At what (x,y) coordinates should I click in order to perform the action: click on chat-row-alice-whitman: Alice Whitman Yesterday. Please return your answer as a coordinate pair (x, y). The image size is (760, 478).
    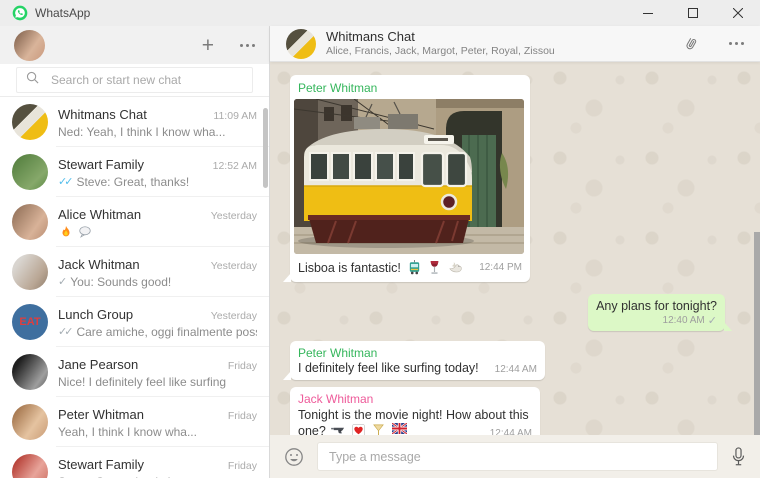
    Looking at the image, I should click on (134, 222).